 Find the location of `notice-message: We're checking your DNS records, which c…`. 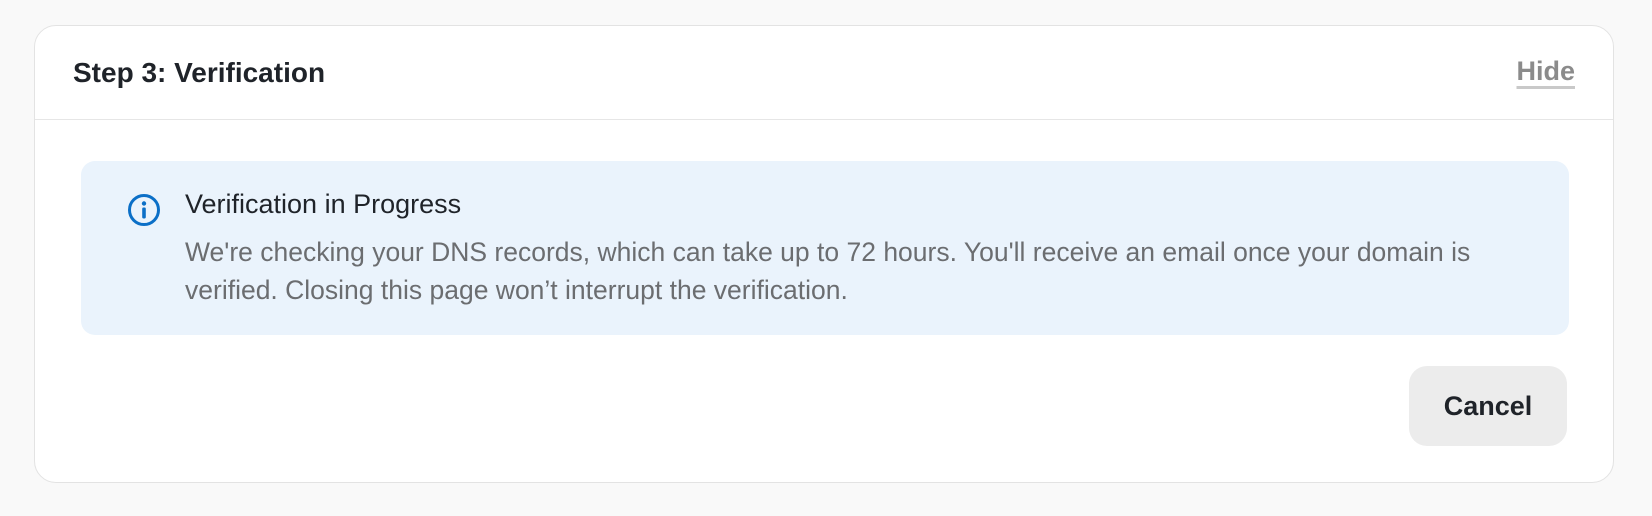

notice-message: We're checking your DNS records, which c… is located at coordinates (828, 271).